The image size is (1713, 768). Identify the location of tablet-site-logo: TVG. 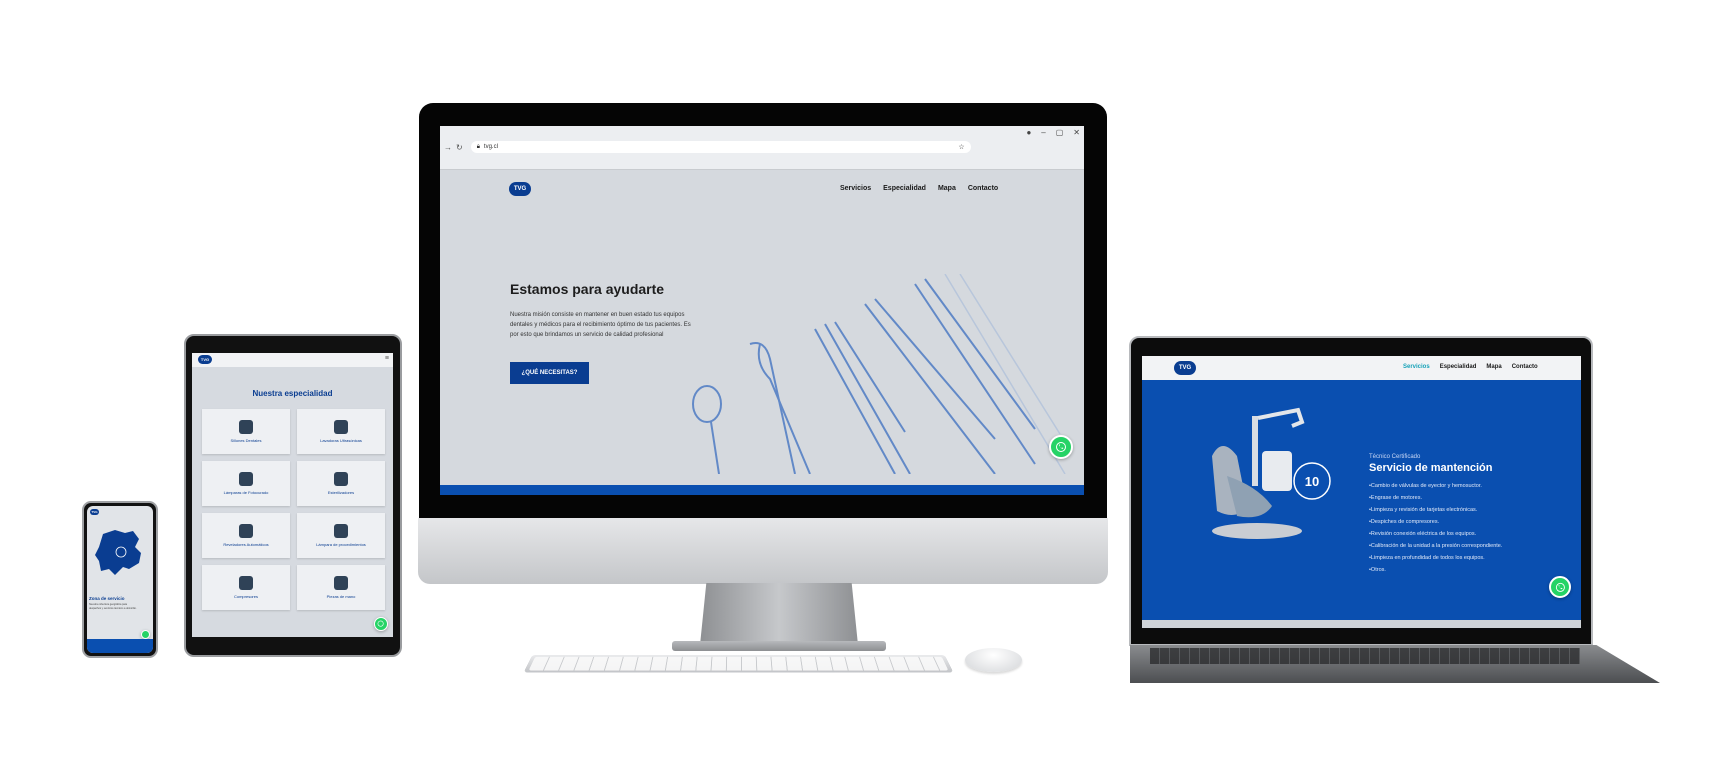
(205, 359).